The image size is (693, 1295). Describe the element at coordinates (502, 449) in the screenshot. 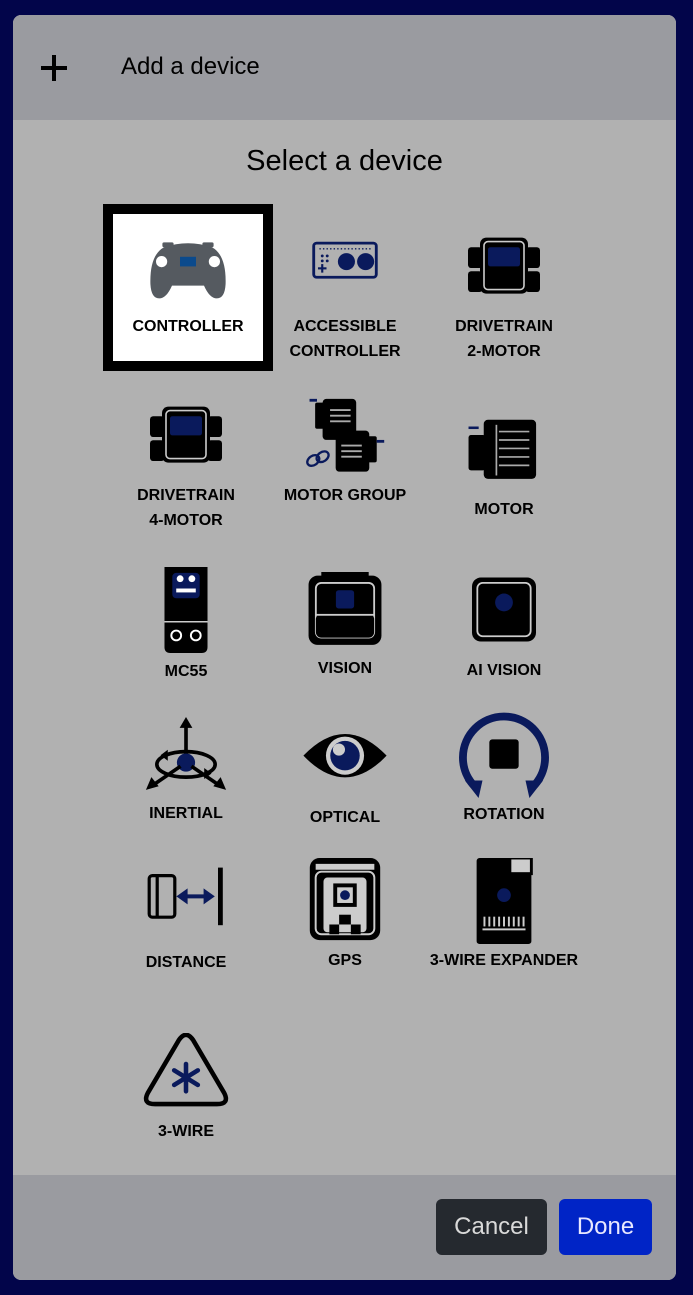

I see `motor-icon` at that location.